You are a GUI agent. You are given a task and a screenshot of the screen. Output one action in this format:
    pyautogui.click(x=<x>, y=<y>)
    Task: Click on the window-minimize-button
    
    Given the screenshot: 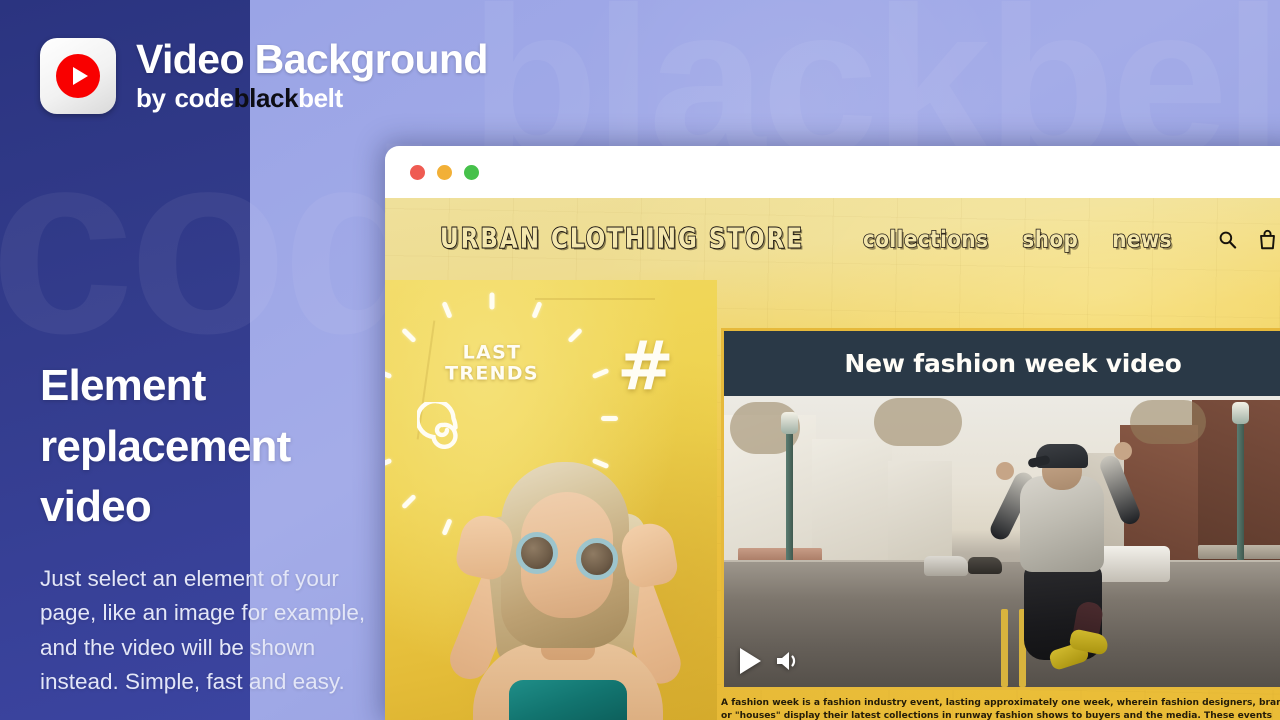 What is the action you would take?
    pyautogui.click(x=444, y=172)
    